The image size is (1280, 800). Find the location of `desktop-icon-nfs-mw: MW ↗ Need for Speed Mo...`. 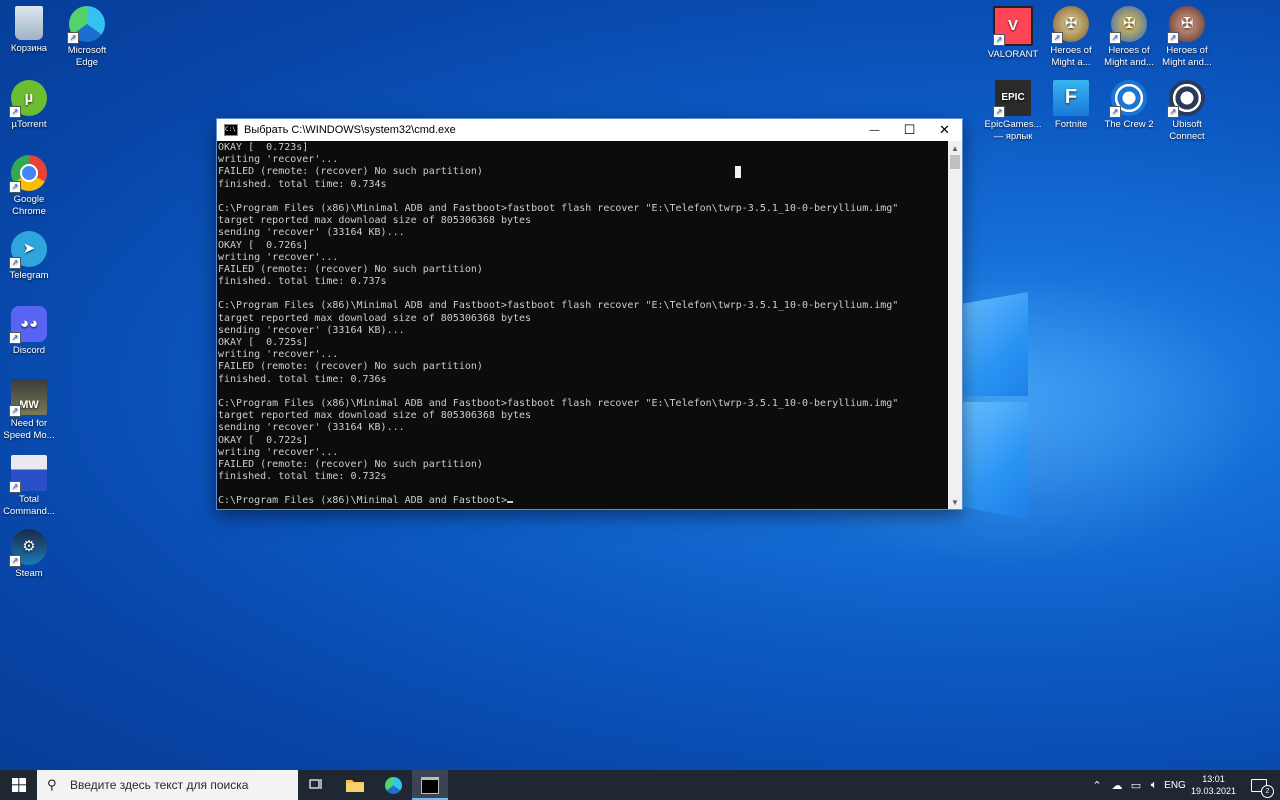

desktop-icon-nfs-mw: MW ↗ Need for Speed Mo... is located at coordinates (29, 410).